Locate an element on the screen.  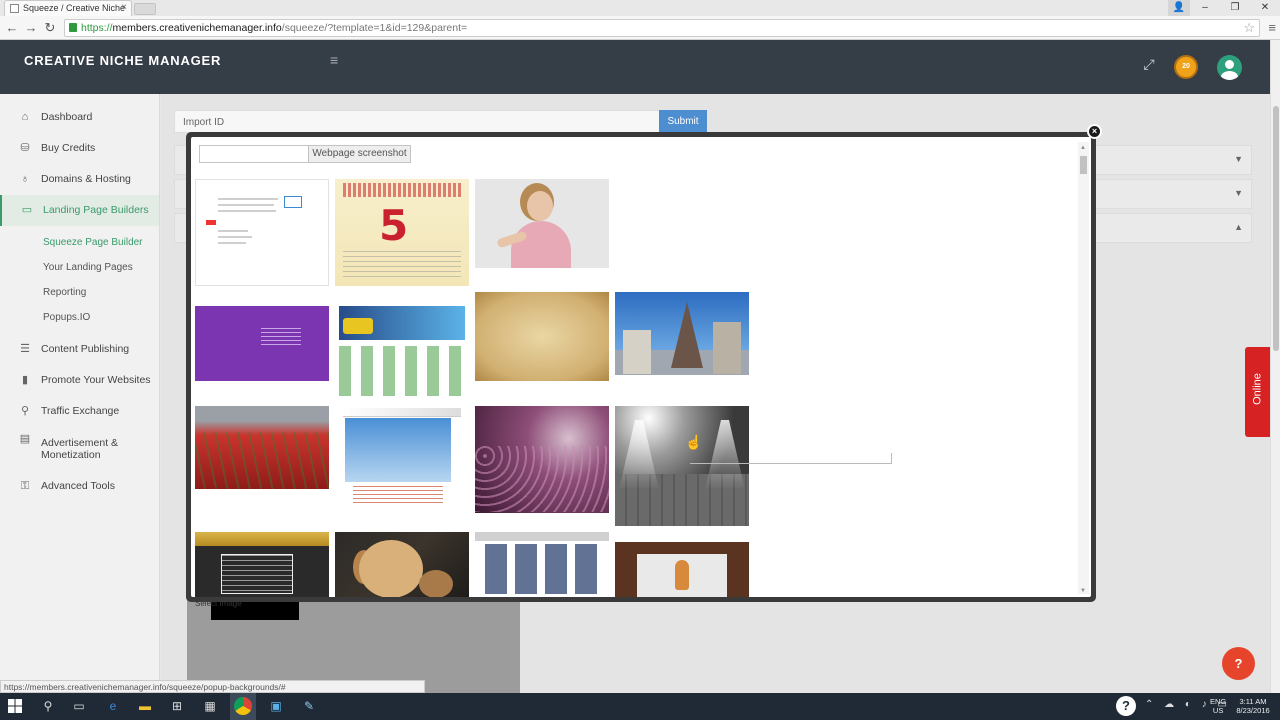
sidebar-item-promote-websites: ▮ Promote Your Websites is located at coordinates (79, 380).